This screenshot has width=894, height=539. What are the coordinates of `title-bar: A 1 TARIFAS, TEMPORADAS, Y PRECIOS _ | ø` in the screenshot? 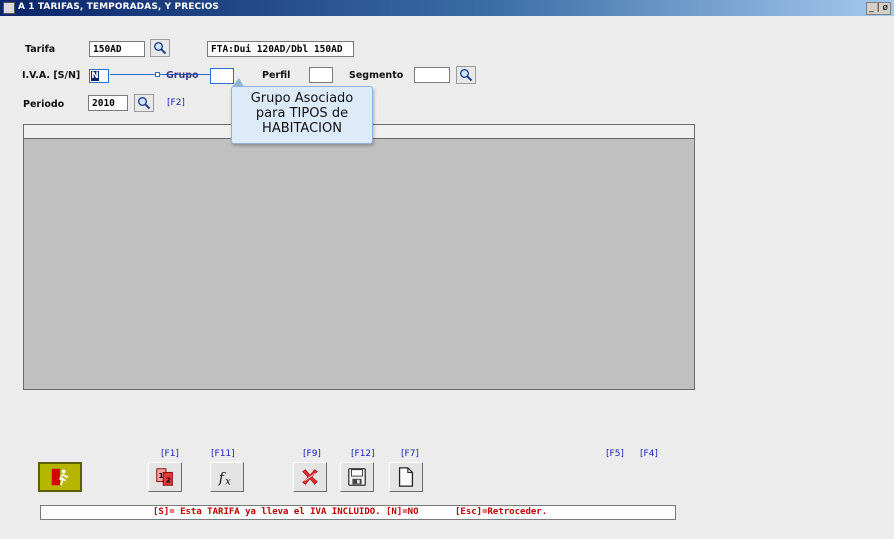 It's located at (447, 8).